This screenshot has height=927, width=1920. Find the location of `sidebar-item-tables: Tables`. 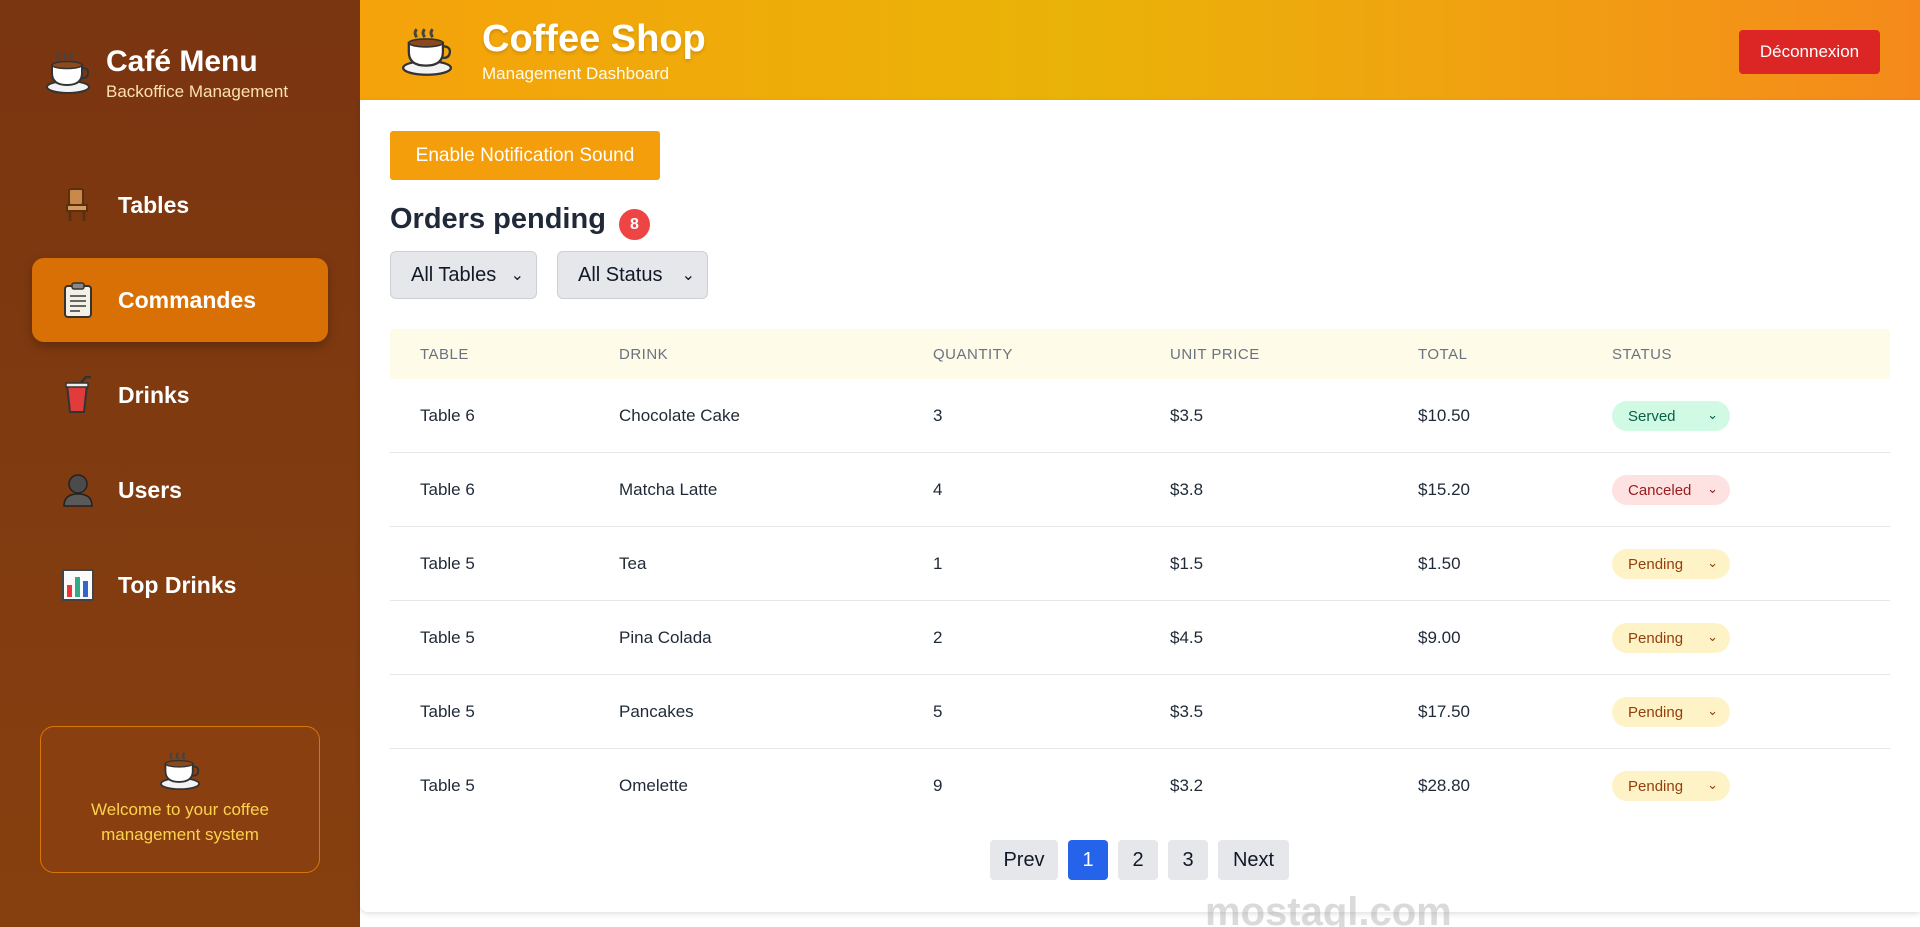

sidebar-item-tables: Tables is located at coordinates (180, 205).